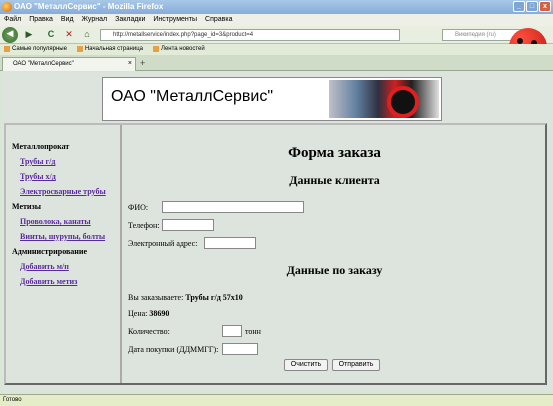 The width and height of the screenshot is (553, 406). What do you see at coordinates (192, 96) in the screenshot?
I see `banner-title: ОАО "МеталлСервис"` at bounding box center [192, 96].